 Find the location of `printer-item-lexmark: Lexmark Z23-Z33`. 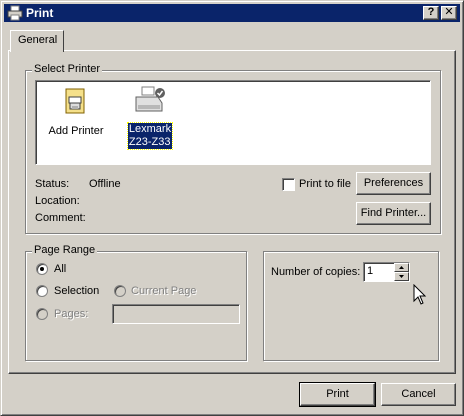

printer-item-lexmark: Lexmark Z23-Z33 is located at coordinates (150, 117).